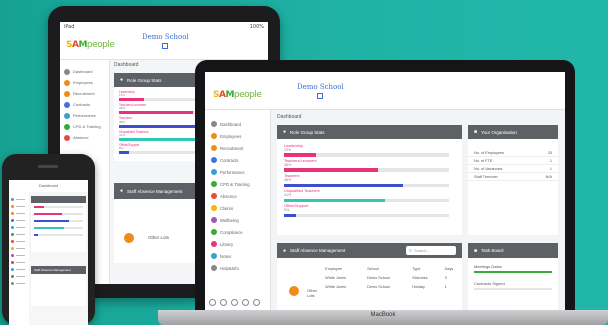 This screenshot has width=608, height=325. Describe the element at coordinates (48, 252) in the screenshot. I see `phone-screen: Dashboard Staff Absence Management` at that location.